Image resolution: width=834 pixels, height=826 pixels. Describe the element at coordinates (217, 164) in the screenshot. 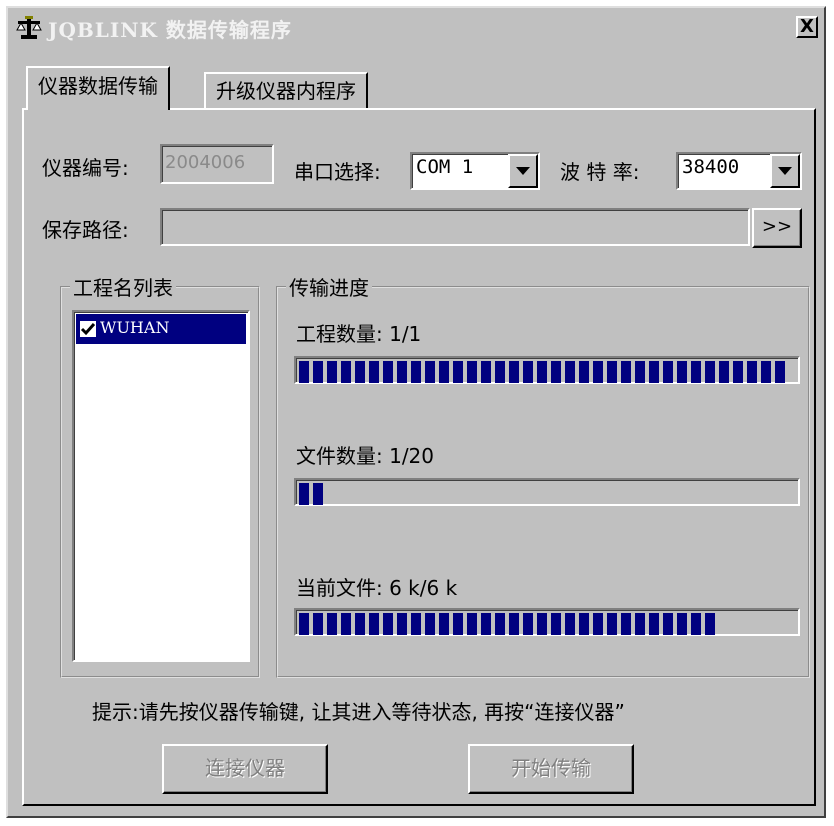

I see `instrument-no-field: 2004006` at that location.